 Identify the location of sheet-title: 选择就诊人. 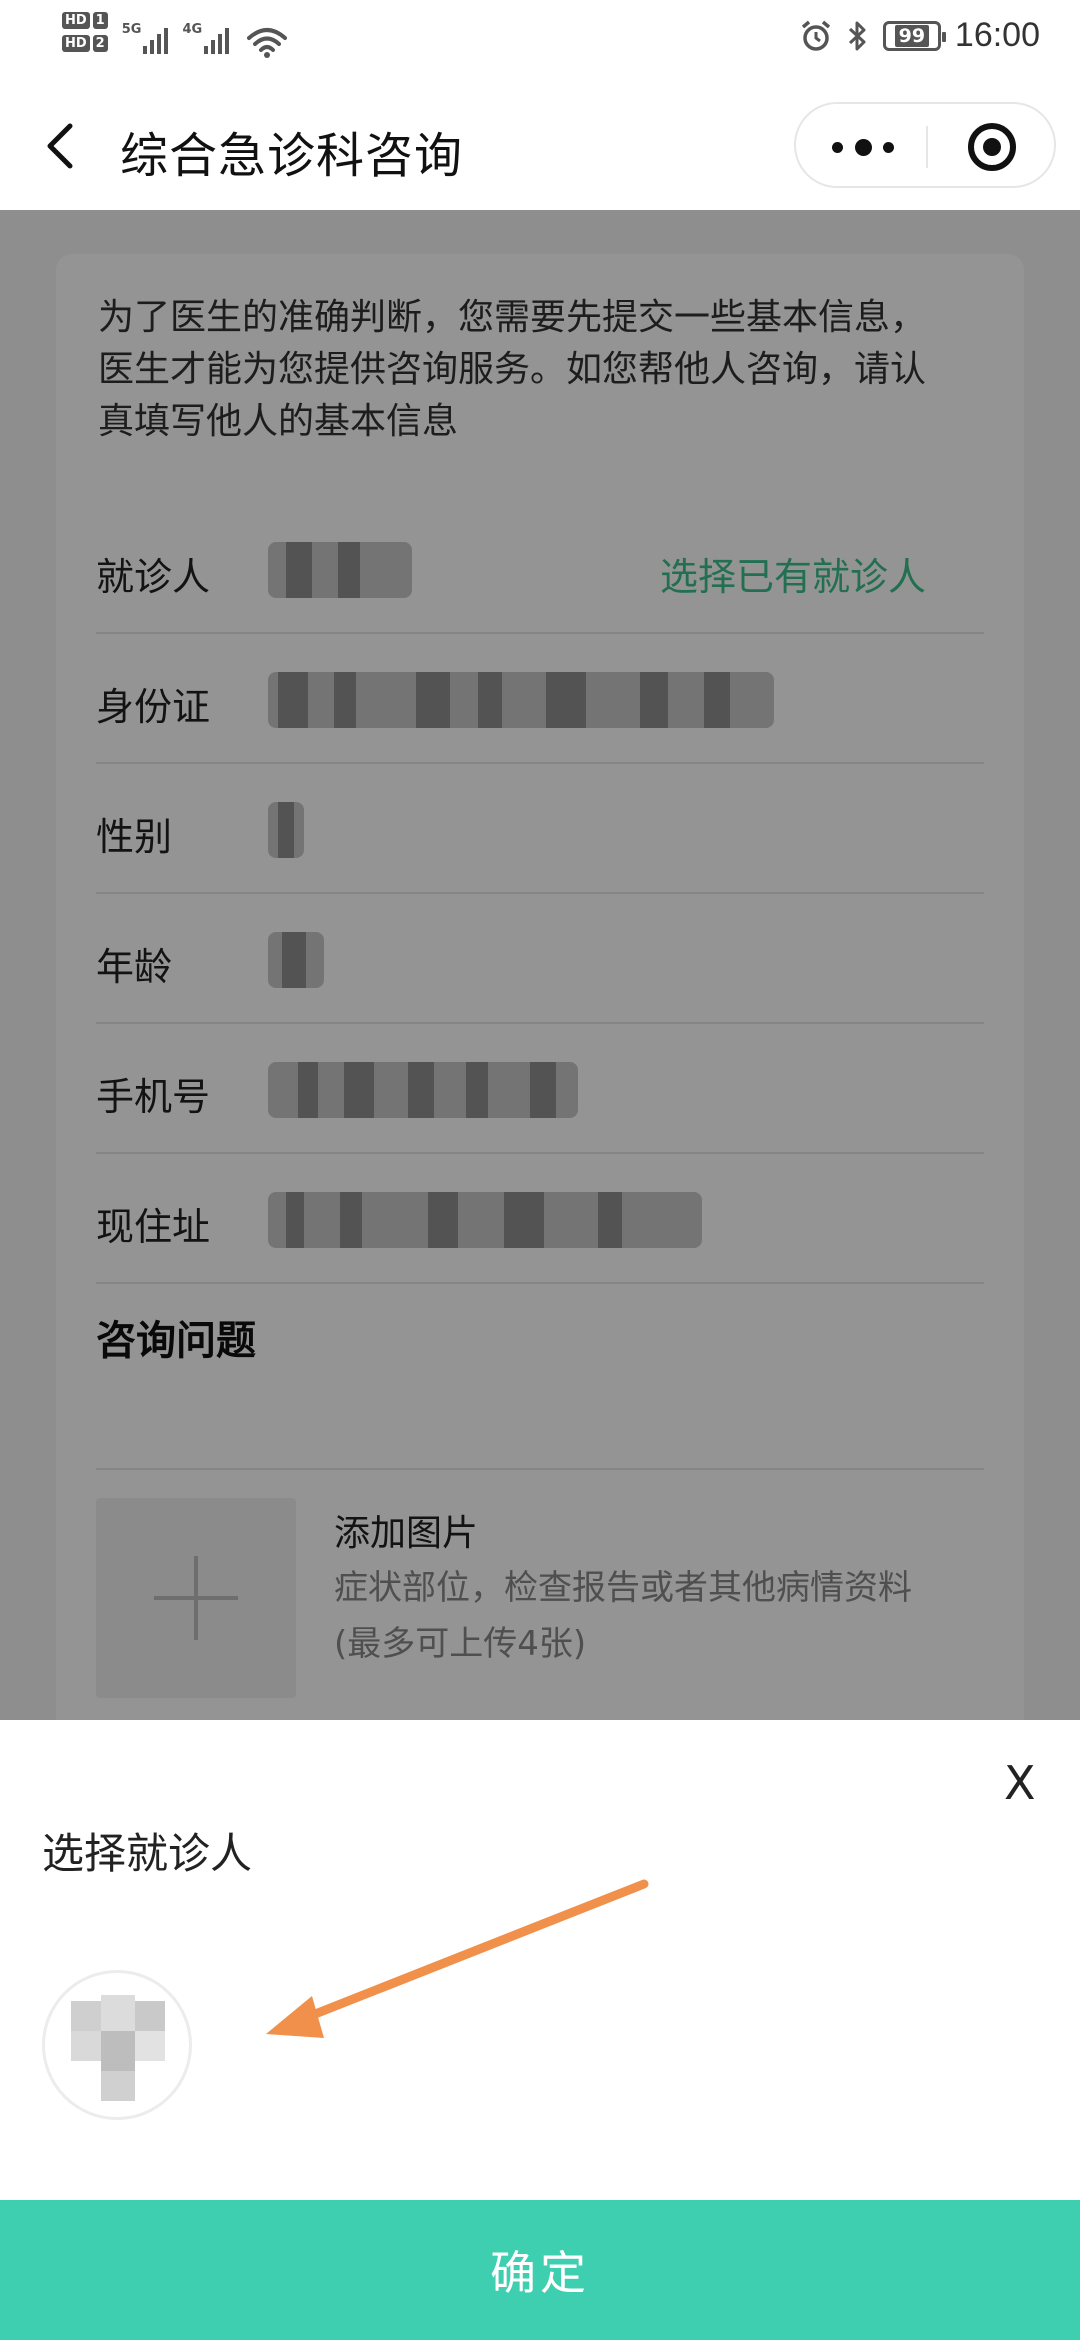
(147, 1853).